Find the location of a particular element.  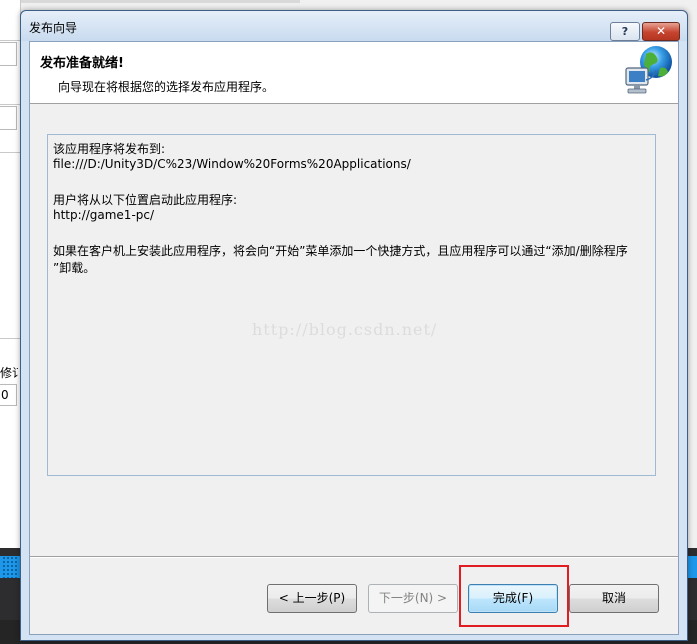

header-subtitle: 向导现在将根据您的选择发布应用程序。 is located at coordinates (166, 87).